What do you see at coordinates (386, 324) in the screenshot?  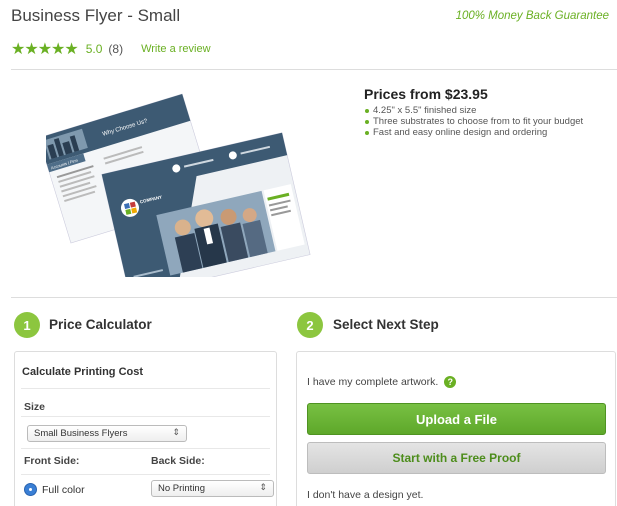 I see `select-next-step-title: Select Next Step` at bounding box center [386, 324].